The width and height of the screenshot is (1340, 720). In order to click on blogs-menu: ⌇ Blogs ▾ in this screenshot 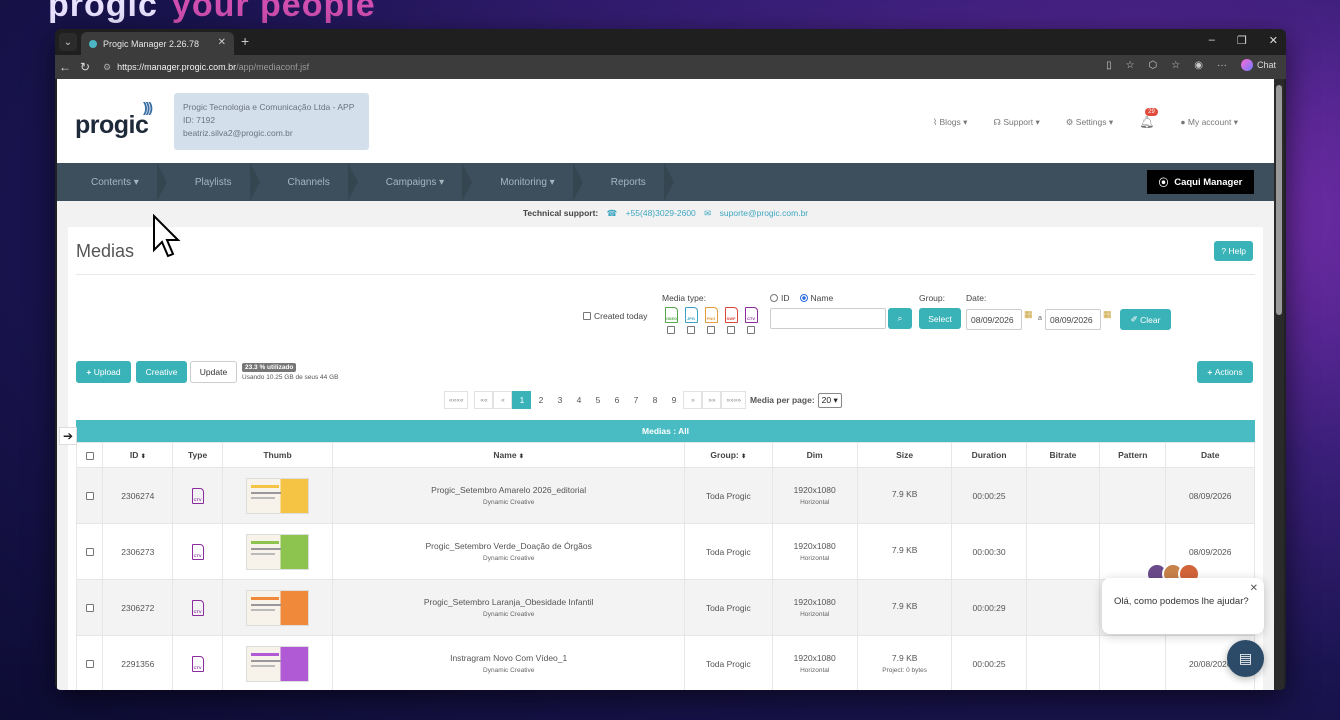, I will do `click(950, 122)`.